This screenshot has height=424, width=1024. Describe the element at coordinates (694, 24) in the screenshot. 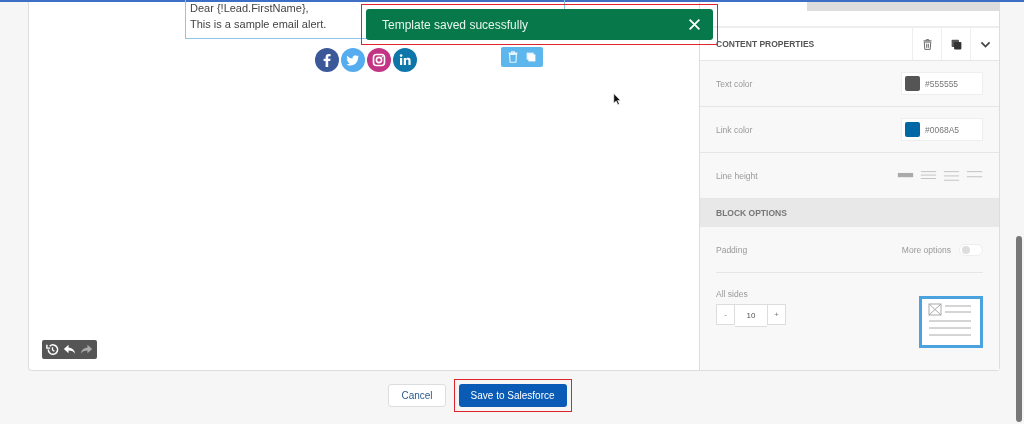

I see `close-icon` at that location.